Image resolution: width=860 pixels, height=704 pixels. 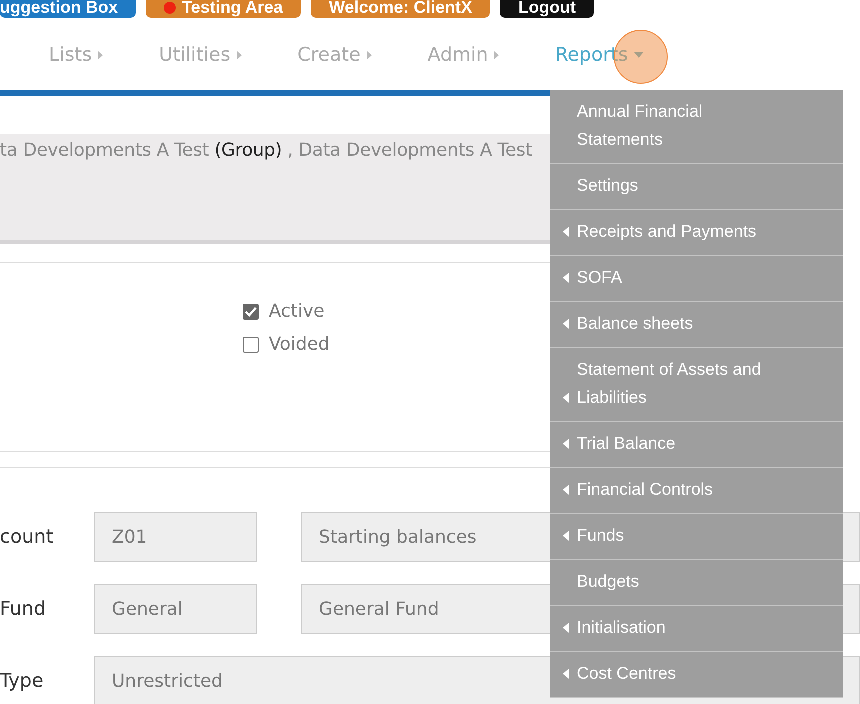 I want to click on checkbox-label: Voided, so click(x=299, y=344).